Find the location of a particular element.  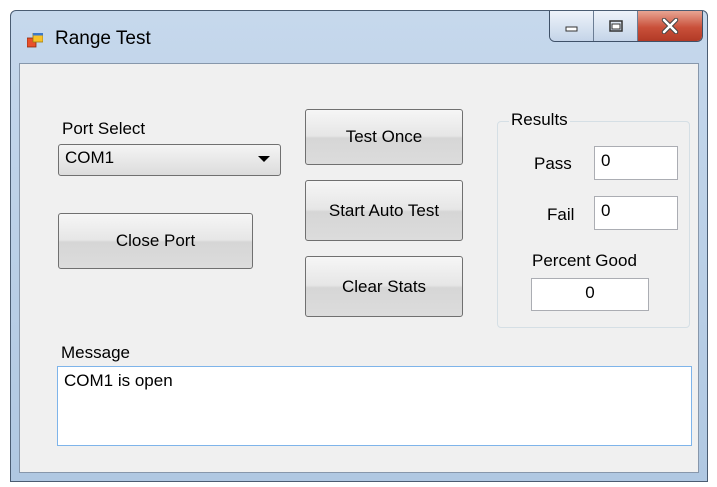

fail-label: Fail is located at coordinates (561, 214).